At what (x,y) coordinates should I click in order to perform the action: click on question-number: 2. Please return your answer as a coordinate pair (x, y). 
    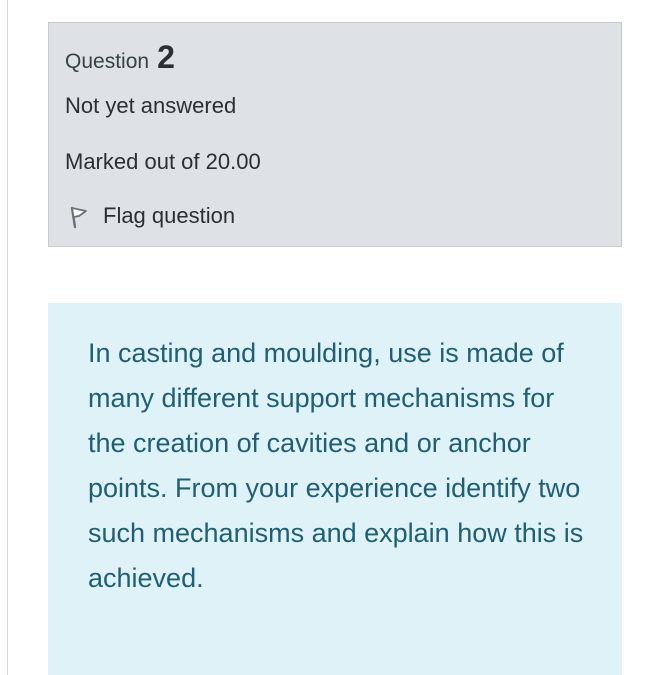
    Looking at the image, I should click on (166, 57).